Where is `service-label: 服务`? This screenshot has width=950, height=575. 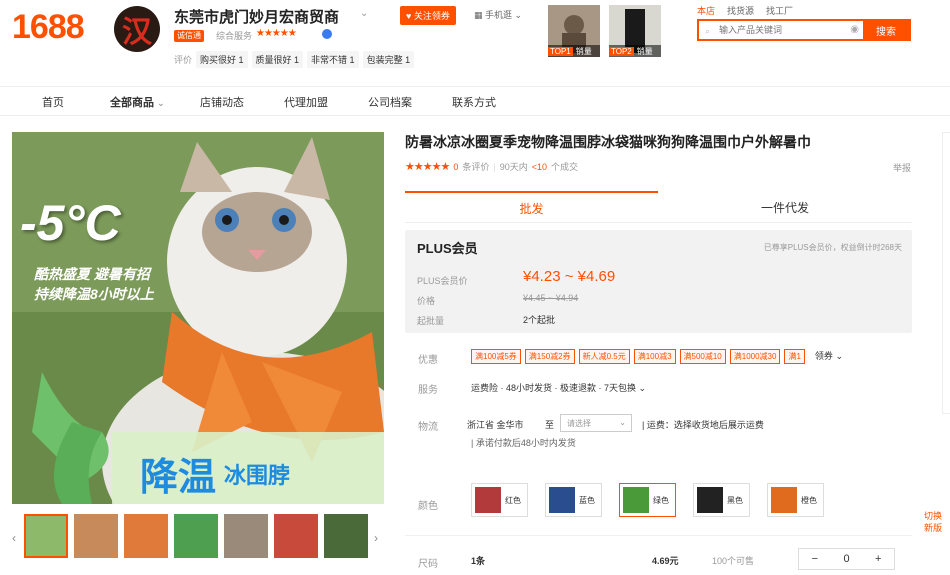 service-label: 服务 is located at coordinates (428, 390).